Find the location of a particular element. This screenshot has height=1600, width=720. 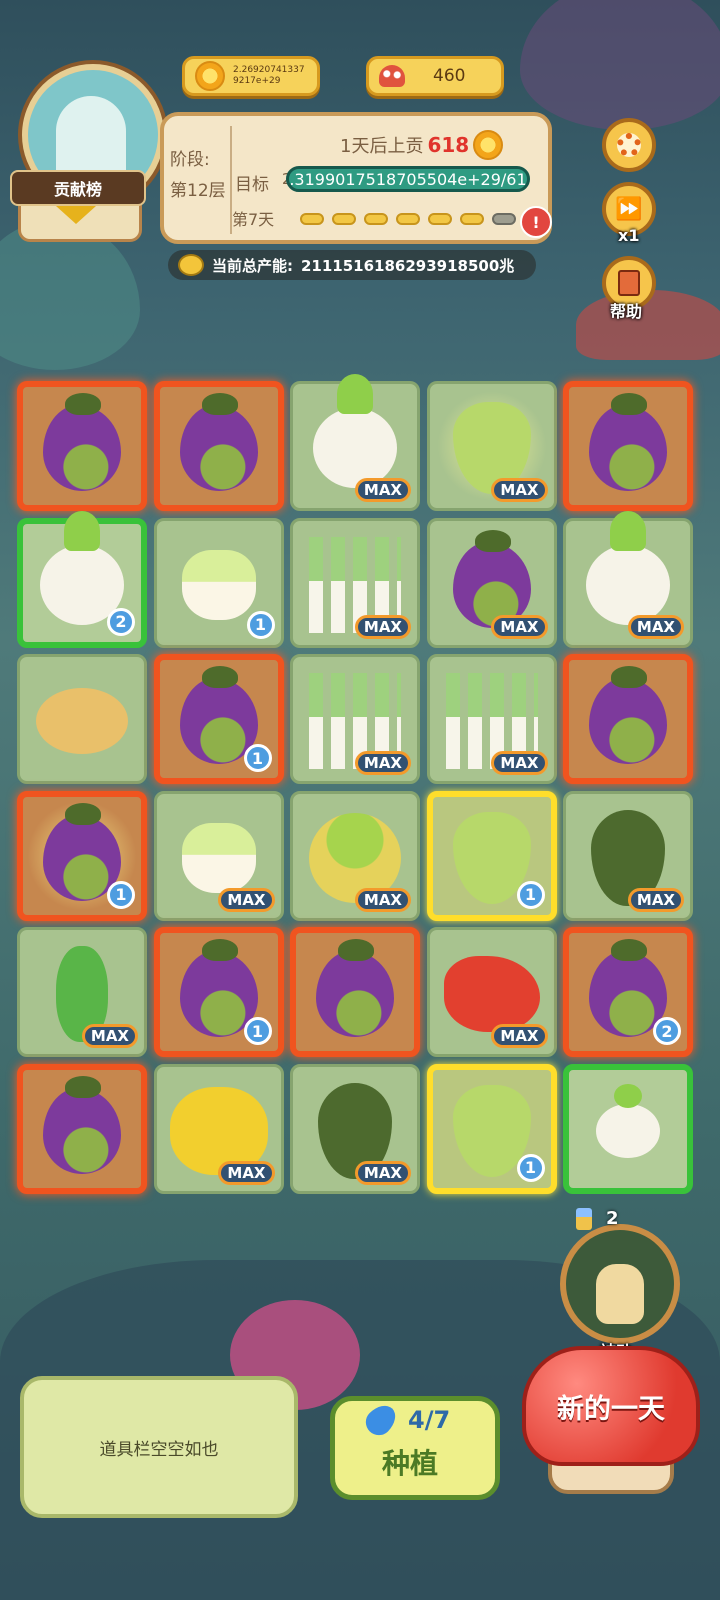

fast-forward-icon: ⏩ is located at coordinates (629, 209).